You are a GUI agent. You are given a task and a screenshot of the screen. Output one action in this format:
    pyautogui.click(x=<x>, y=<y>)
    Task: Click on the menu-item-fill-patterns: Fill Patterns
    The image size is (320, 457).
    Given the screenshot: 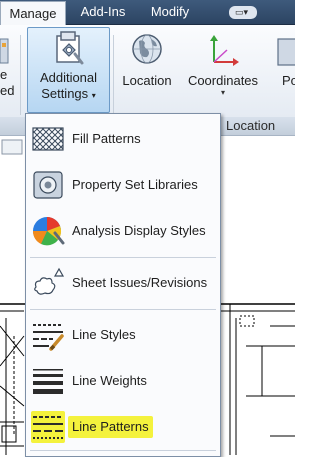 What is the action you would take?
    pyautogui.click(x=123, y=139)
    